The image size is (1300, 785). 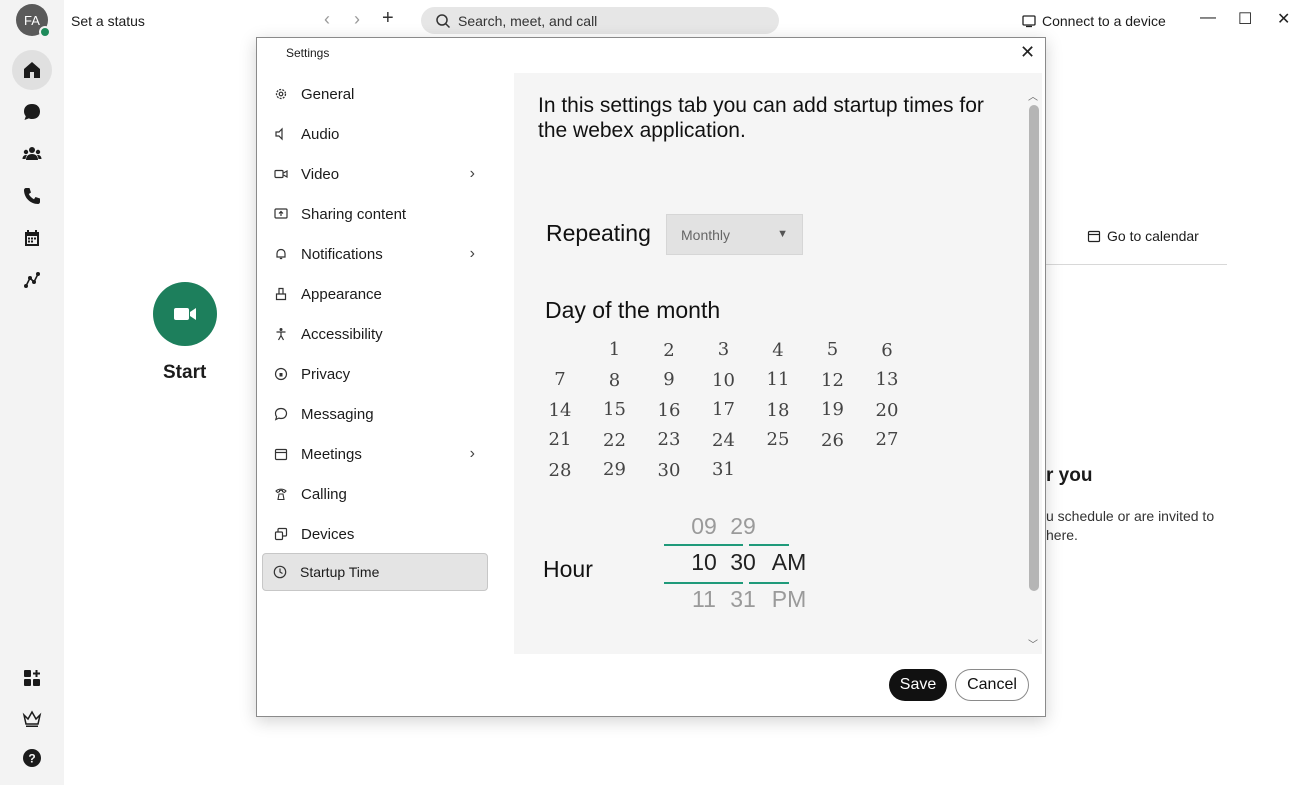 What do you see at coordinates (381, 134) in the screenshot?
I see `menu-item-audio: Audio` at bounding box center [381, 134].